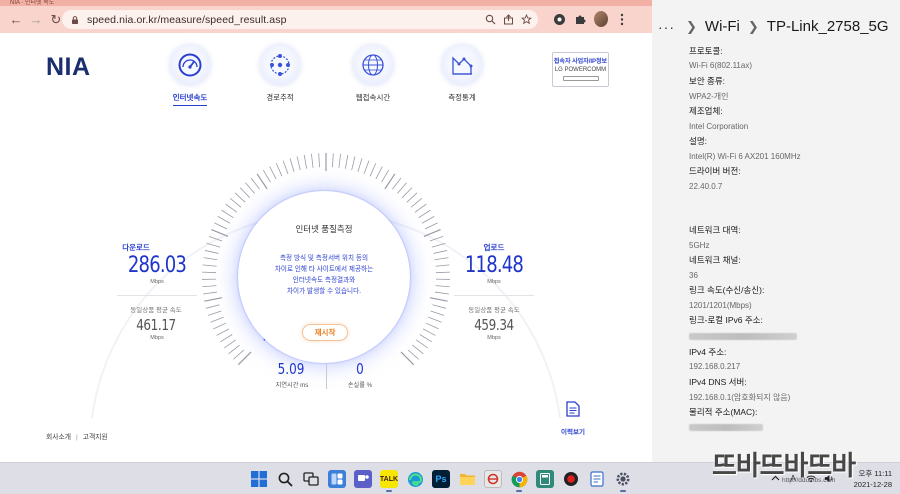 The height and width of the screenshot is (494, 900). Describe the element at coordinates (715, 260) in the screenshot. I see `prop-label: 네트워크 채널:` at that location.